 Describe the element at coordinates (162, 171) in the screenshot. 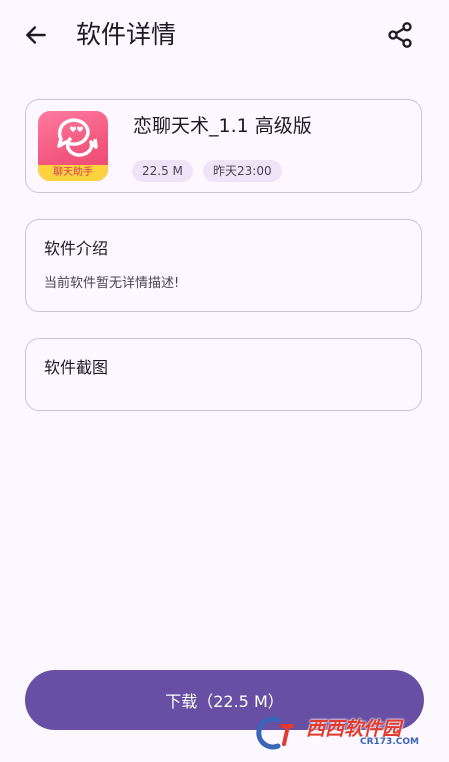

I see `size-chip: 22.5 M` at that location.